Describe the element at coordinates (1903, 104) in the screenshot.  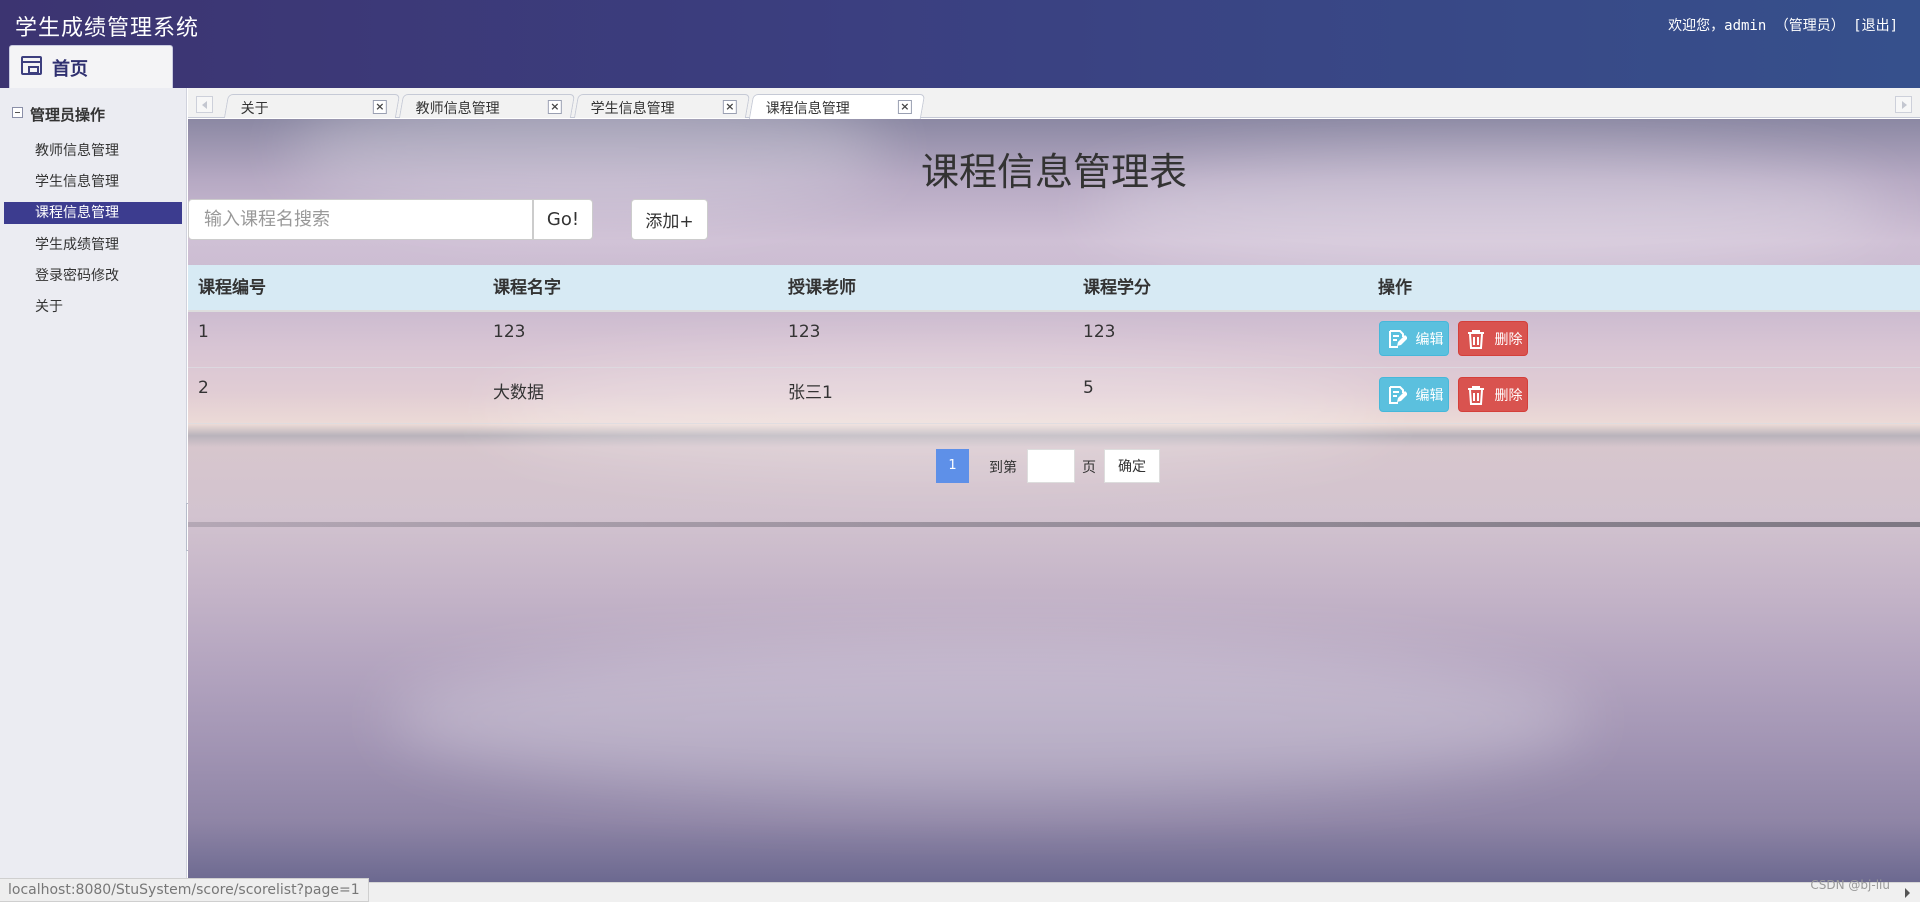
I see `tab-scroll-right-icon` at that location.